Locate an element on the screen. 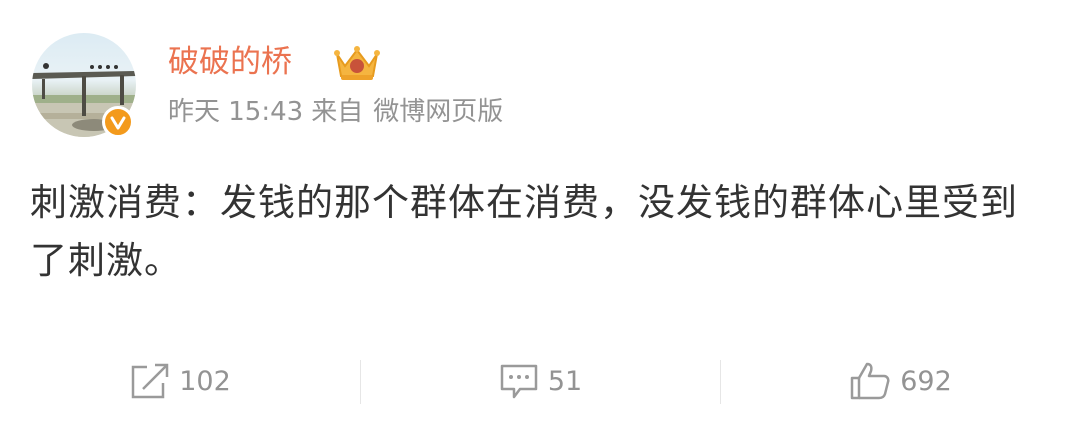 This screenshot has height=424, width=1080. repost-button: 102 is located at coordinates (180, 381).